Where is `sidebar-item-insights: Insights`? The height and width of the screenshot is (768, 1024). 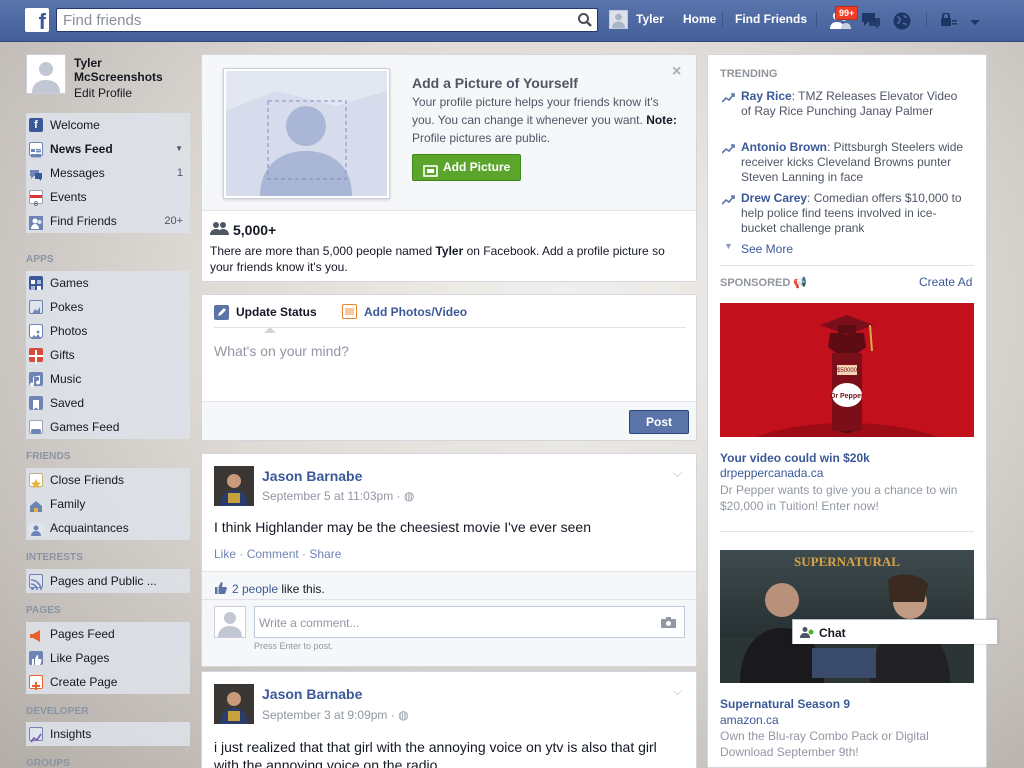 sidebar-item-insights: Insights is located at coordinates (108, 734).